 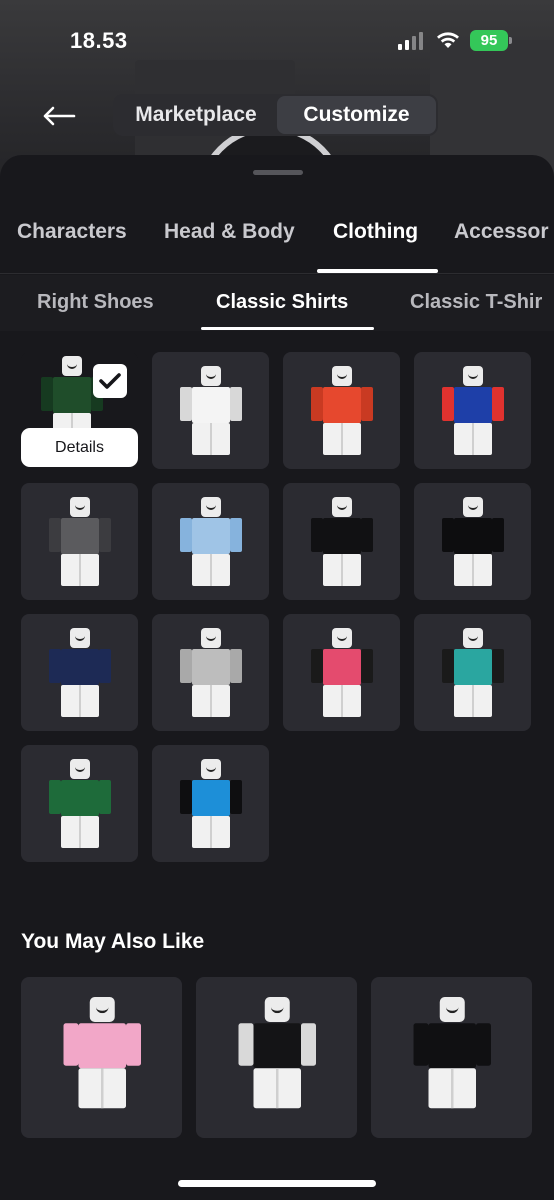 I want to click on item-tile-black-blue-jacket-shirt, so click(x=210, y=803).